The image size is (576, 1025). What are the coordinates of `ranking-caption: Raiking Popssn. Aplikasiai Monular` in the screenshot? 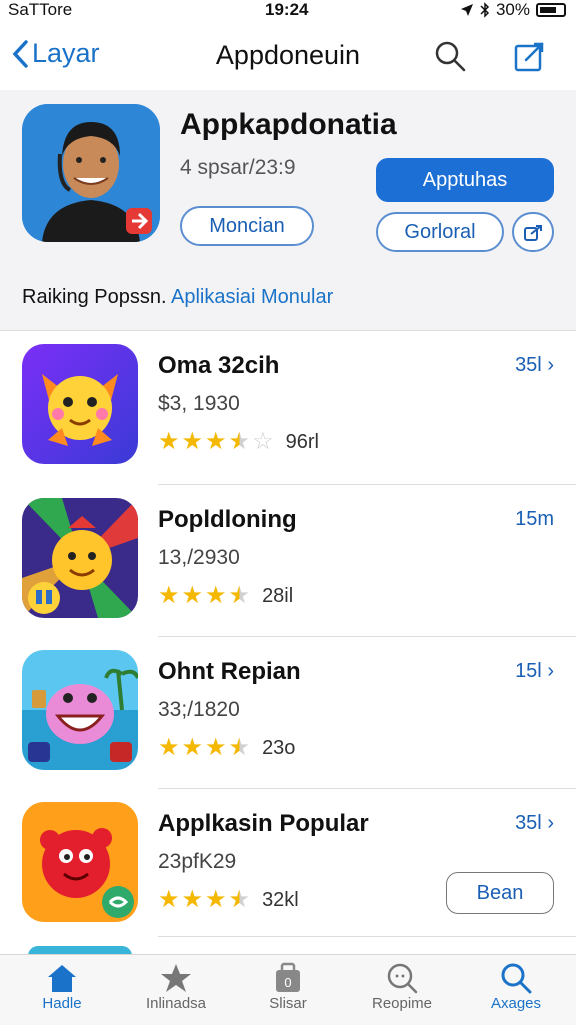 It's located at (177, 297).